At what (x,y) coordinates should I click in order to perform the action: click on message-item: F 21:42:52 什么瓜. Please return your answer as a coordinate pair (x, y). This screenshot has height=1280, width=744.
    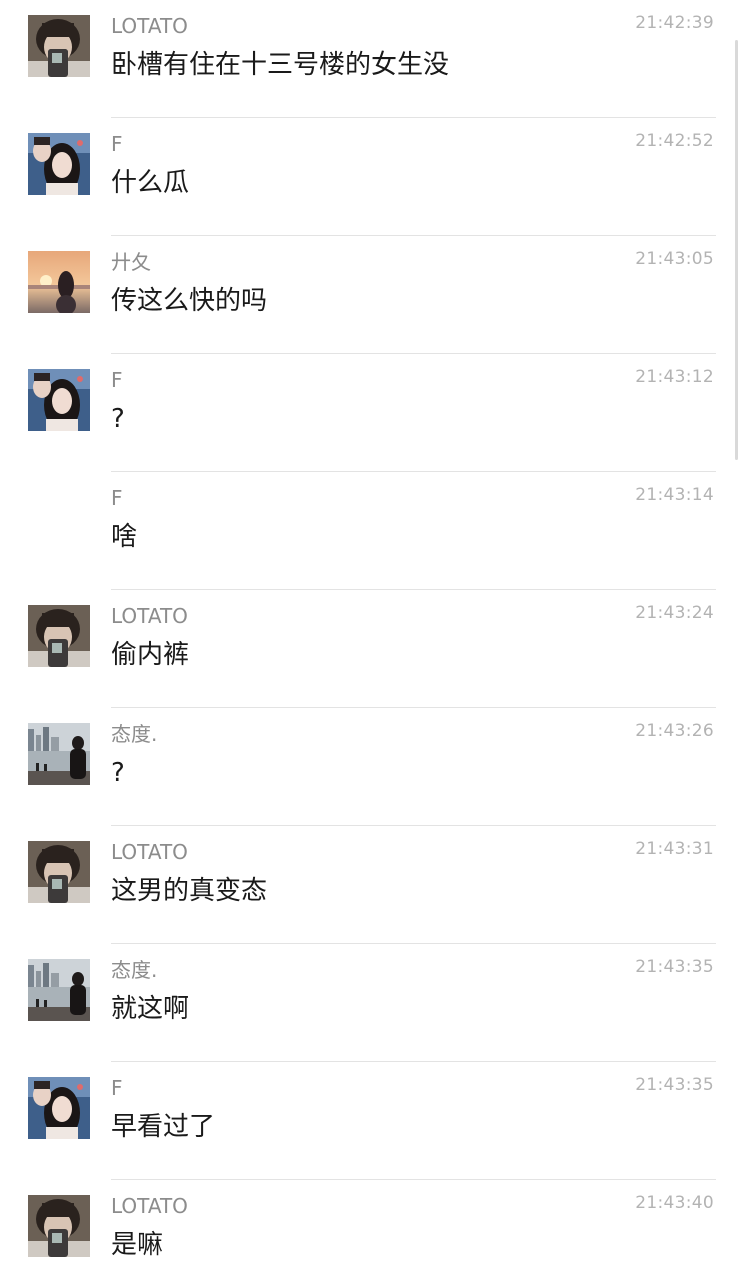
    Looking at the image, I should click on (372, 177).